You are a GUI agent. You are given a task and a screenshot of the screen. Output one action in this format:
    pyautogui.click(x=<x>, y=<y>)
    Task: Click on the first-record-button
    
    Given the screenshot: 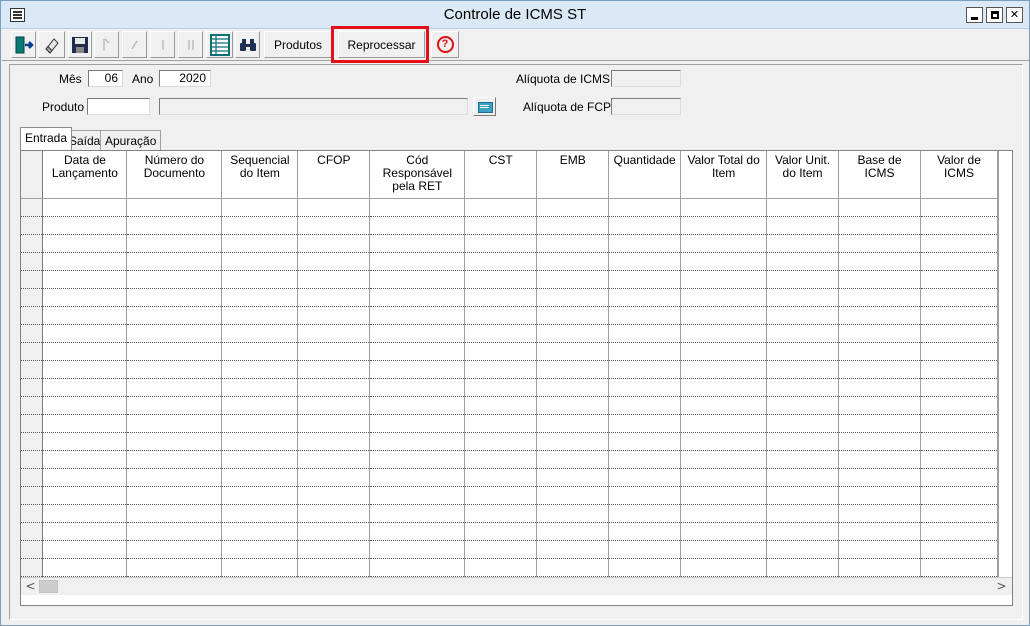 What is the action you would take?
    pyautogui.click(x=106, y=44)
    